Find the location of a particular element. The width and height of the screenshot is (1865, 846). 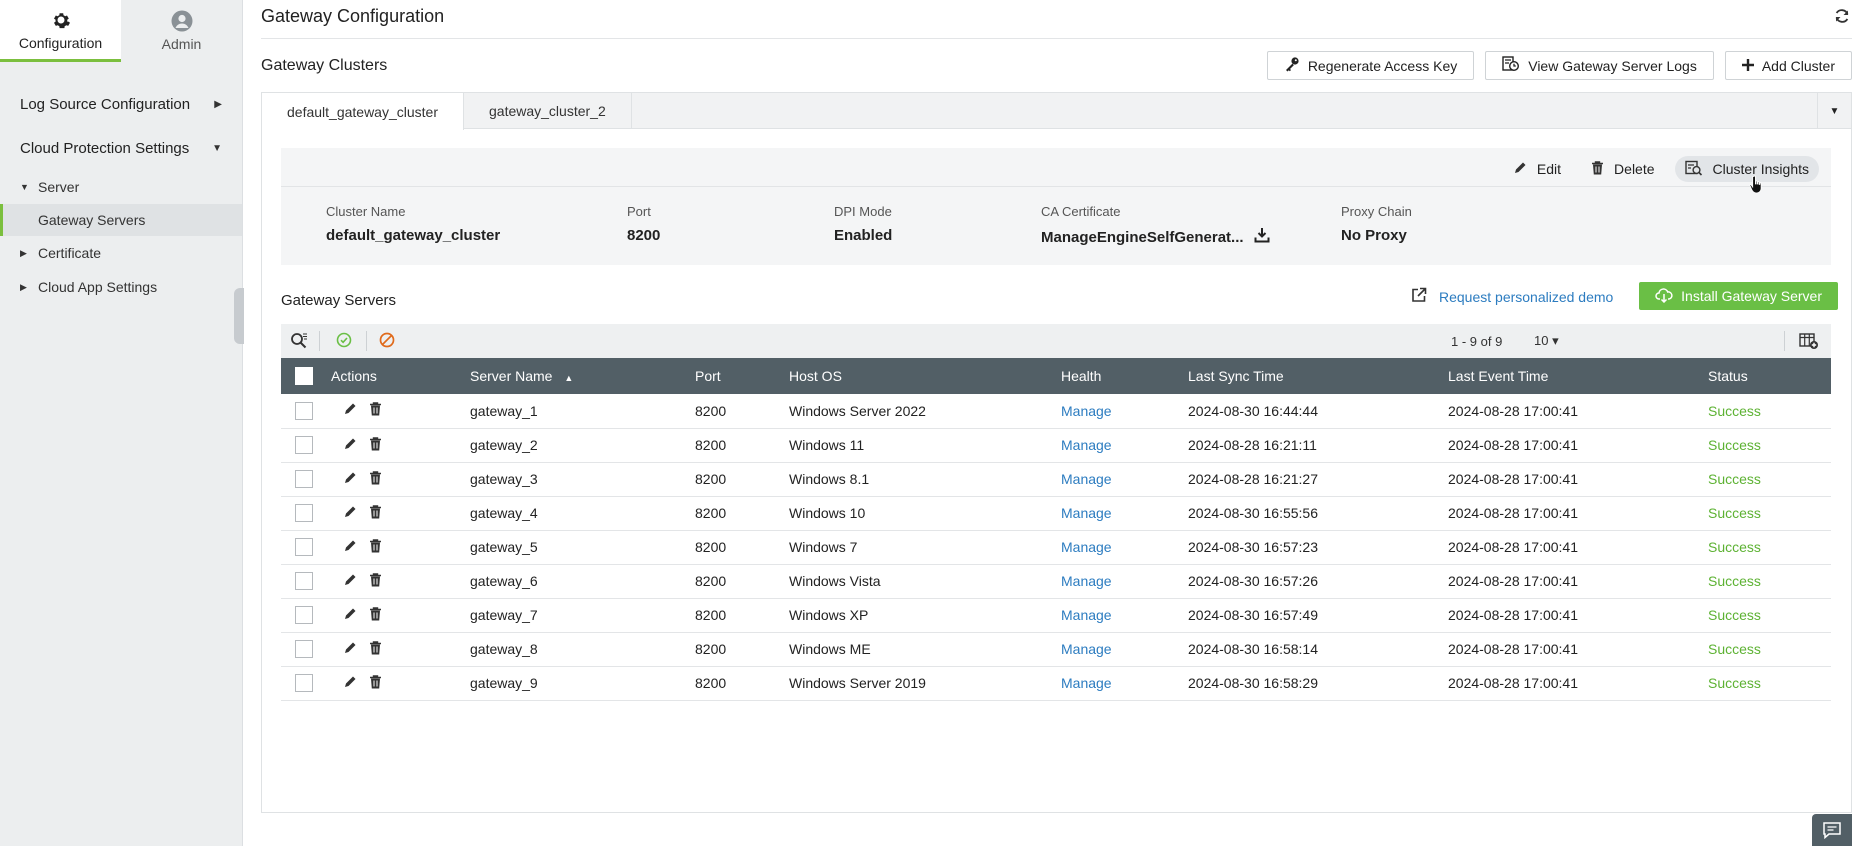

sidebar-collapse-handle is located at coordinates (239, 316).